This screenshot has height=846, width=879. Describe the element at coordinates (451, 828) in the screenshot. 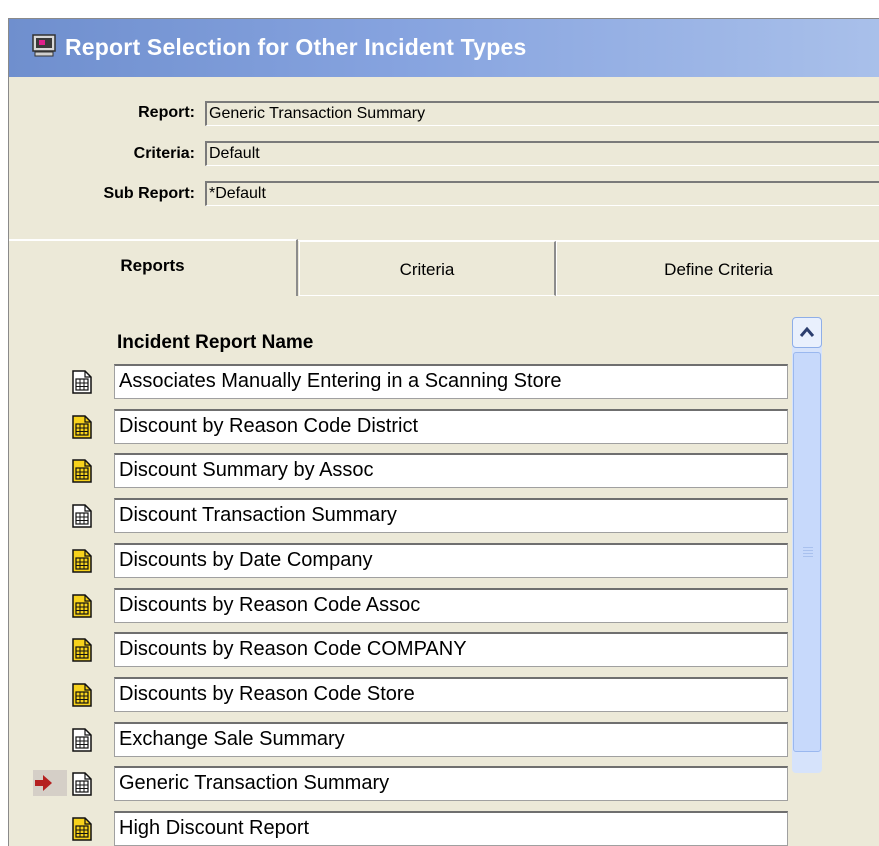

I see `report-list-item: High Discount Report` at that location.